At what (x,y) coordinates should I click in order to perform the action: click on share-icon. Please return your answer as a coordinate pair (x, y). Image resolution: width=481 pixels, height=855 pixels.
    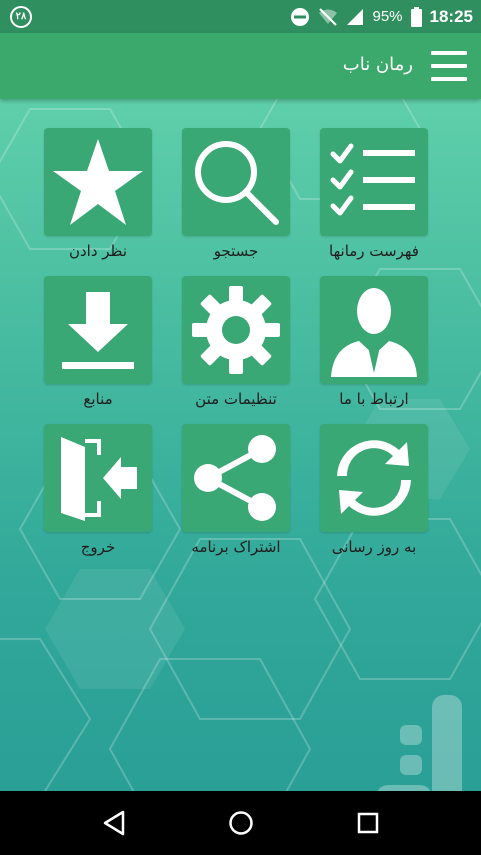
    Looking at the image, I should click on (235, 478).